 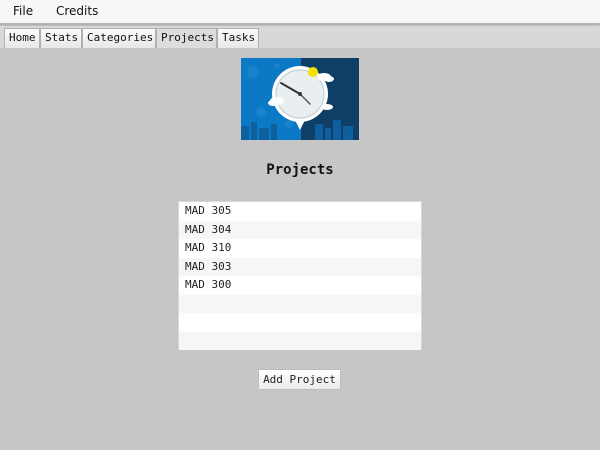 What do you see at coordinates (238, 38) in the screenshot?
I see `tab-tasks: Tasks` at bounding box center [238, 38].